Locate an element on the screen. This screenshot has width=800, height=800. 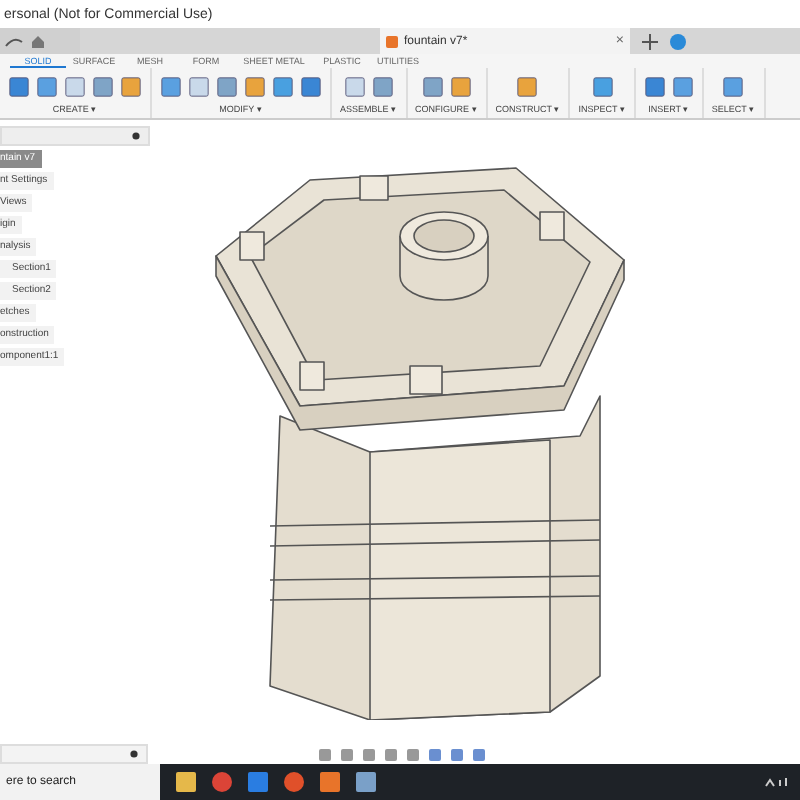
box-icon is located at coordinates (392, 41).